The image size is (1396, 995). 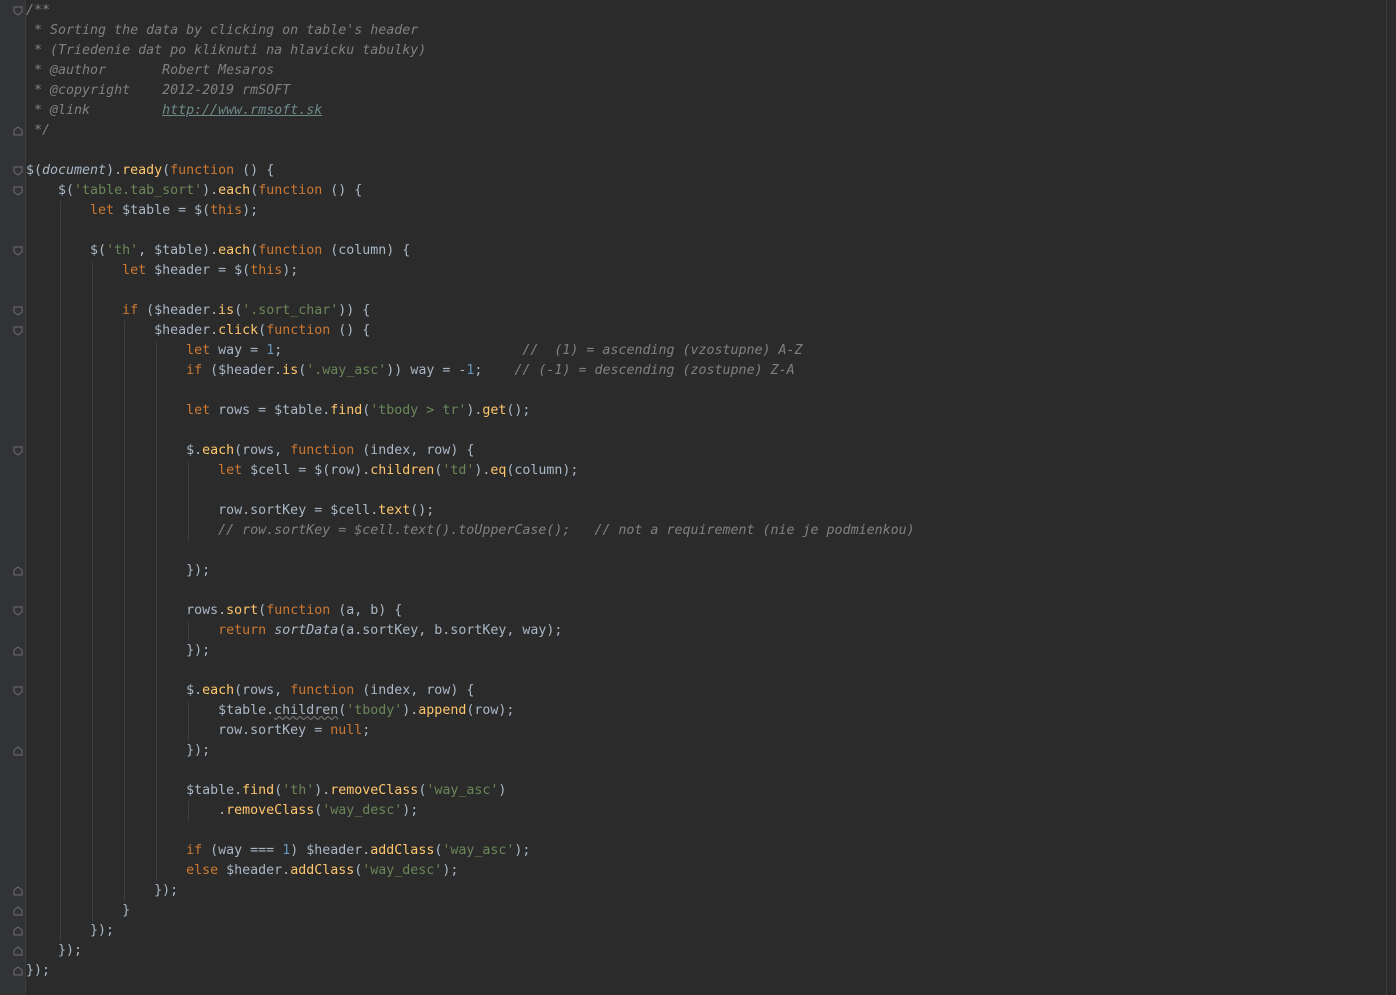 I want to click on code-line: row.sortKey = null;, so click(x=198, y=731).